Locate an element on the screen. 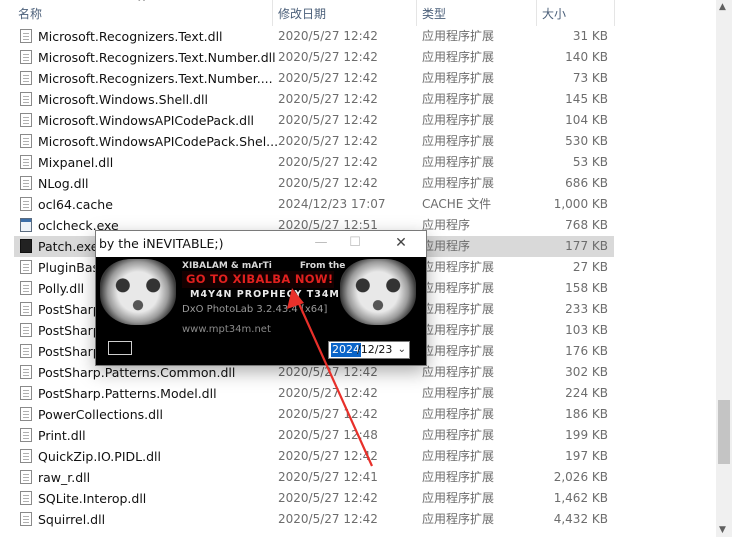 This screenshot has height=537, width=732. skull-logo-right is located at coordinates (378, 292).